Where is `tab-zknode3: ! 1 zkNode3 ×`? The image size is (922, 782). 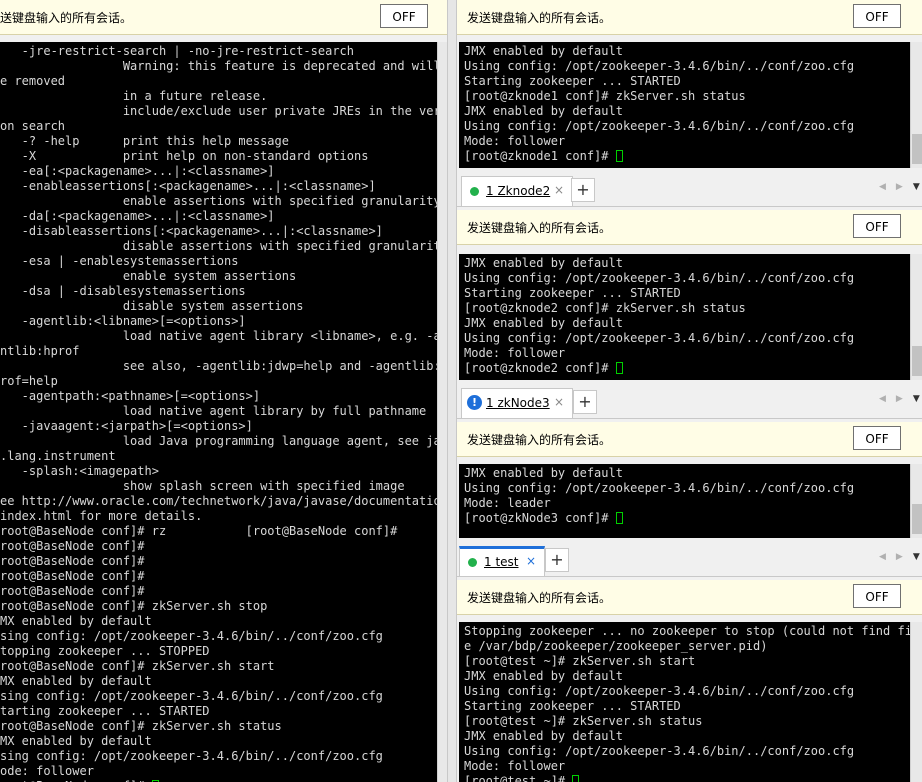
tab-zknode3: ! 1 zkNode3 × is located at coordinates (517, 403).